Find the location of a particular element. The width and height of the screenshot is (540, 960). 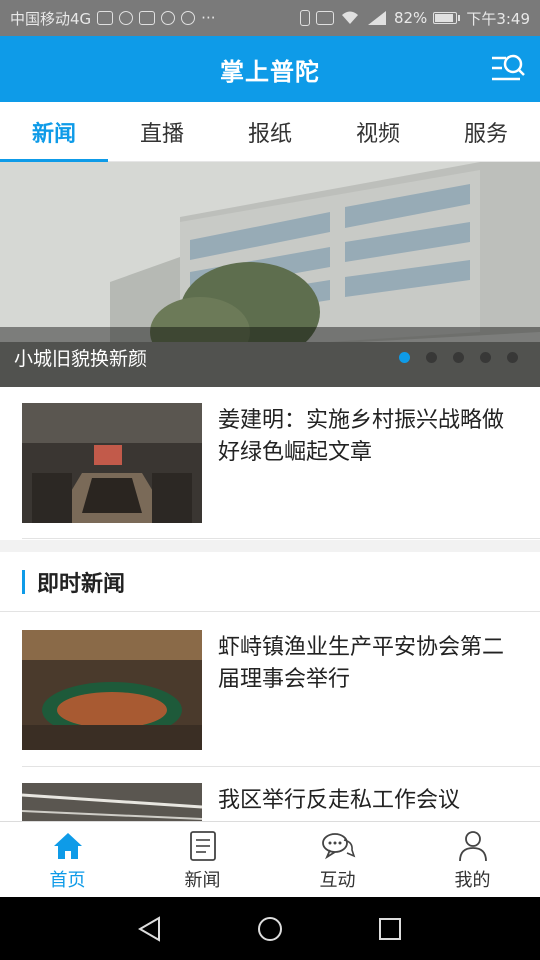

banner-indicator is located at coordinates (458, 357).